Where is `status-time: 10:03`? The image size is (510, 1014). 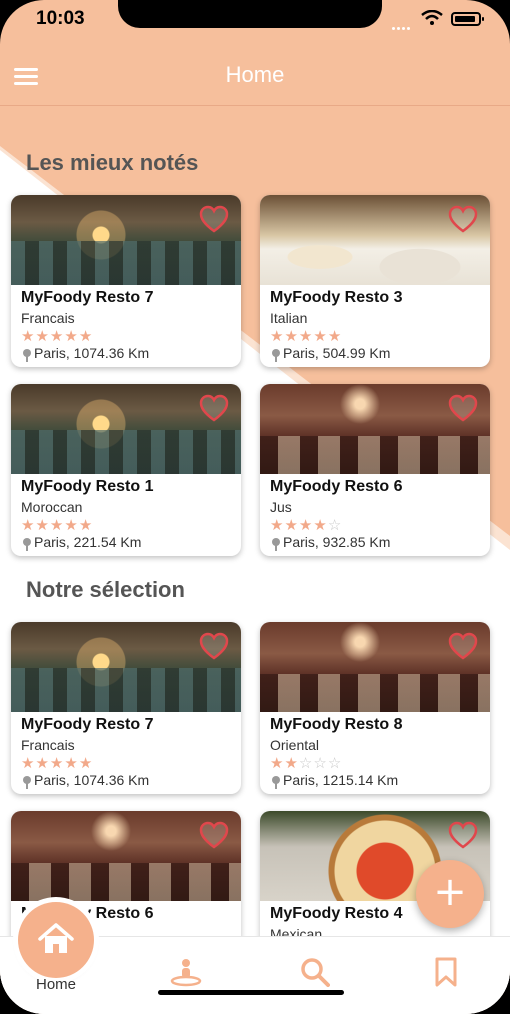
status-time: 10:03 is located at coordinates (60, 18).